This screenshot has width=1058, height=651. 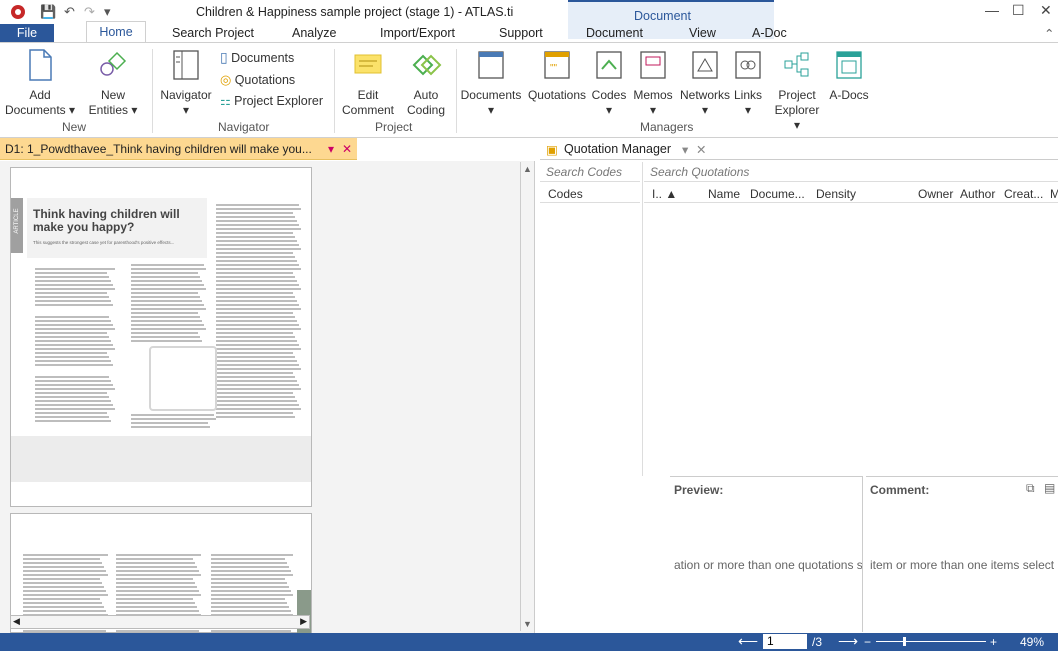 What do you see at coordinates (702, 33) in the screenshot?
I see `tab-view: View` at bounding box center [702, 33].